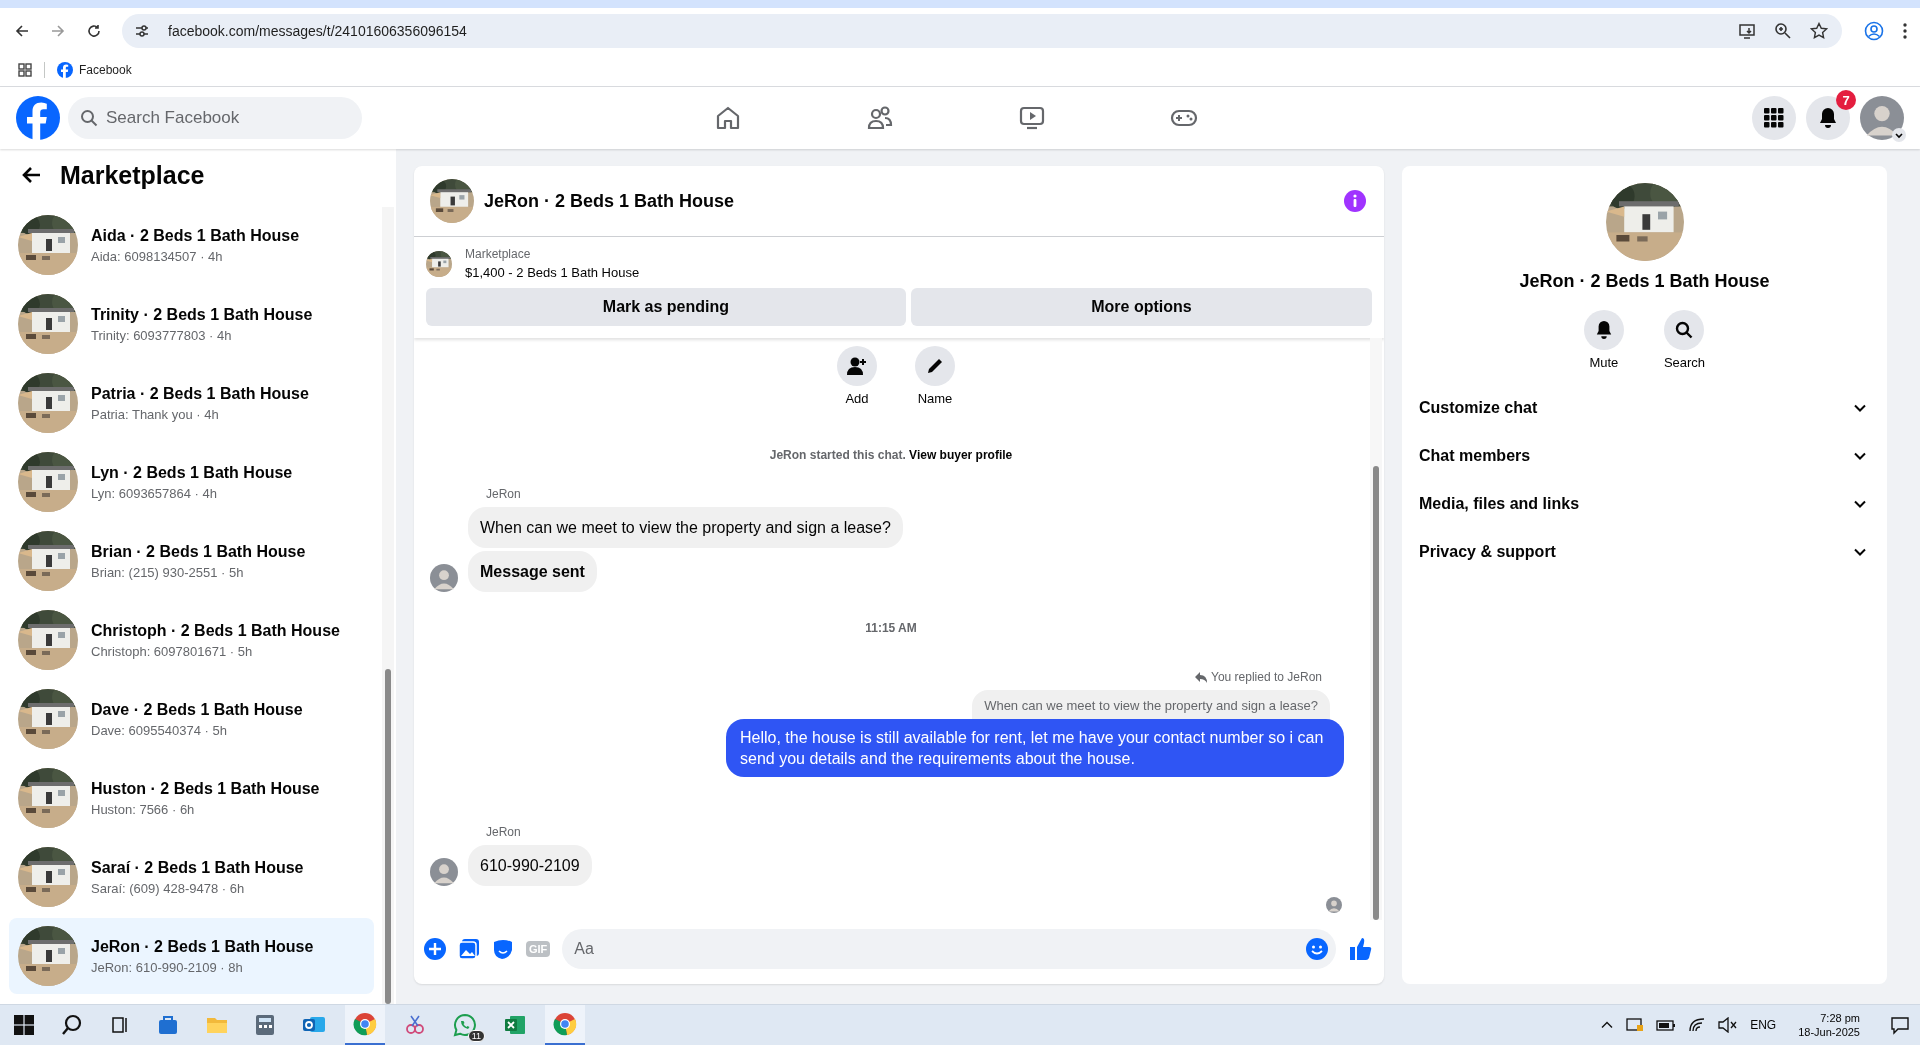  What do you see at coordinates (1035, 748) in the screenshot?
I see `message-bubble: Hello, the house is still available for rent, let me have your contact number so i can send you details and the requirements about the house.` at bounding box center [1035, 748].